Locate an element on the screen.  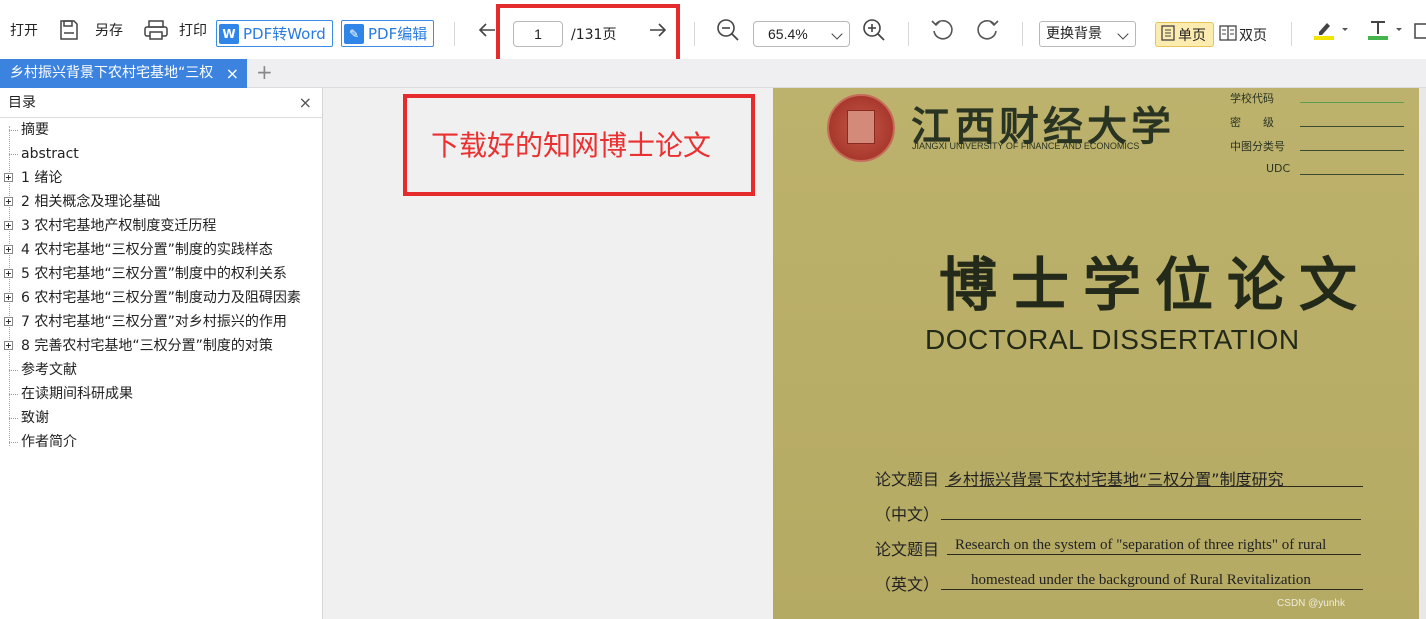
rotate-right-button is located at coordinates (987, 29).